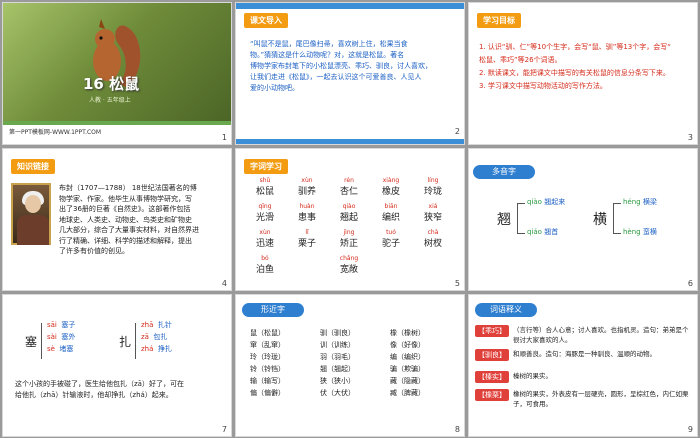 The image size is (700, 438). Describe the element at coordinates (543, 232) in the screenshot. I see `poly-item: qiáo 翘首` at that location.